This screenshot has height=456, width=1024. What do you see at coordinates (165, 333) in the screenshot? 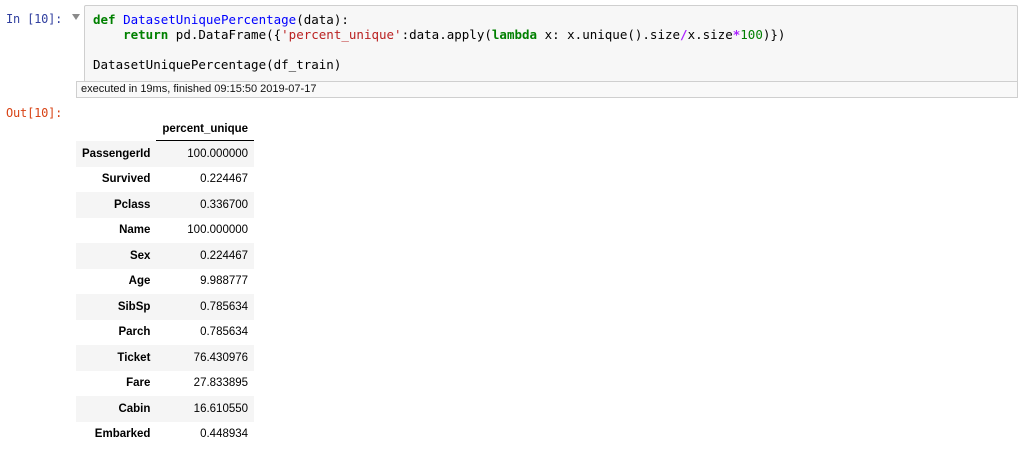
I see `table-row: Parch 0.785634` at bounding box center [165, 333].